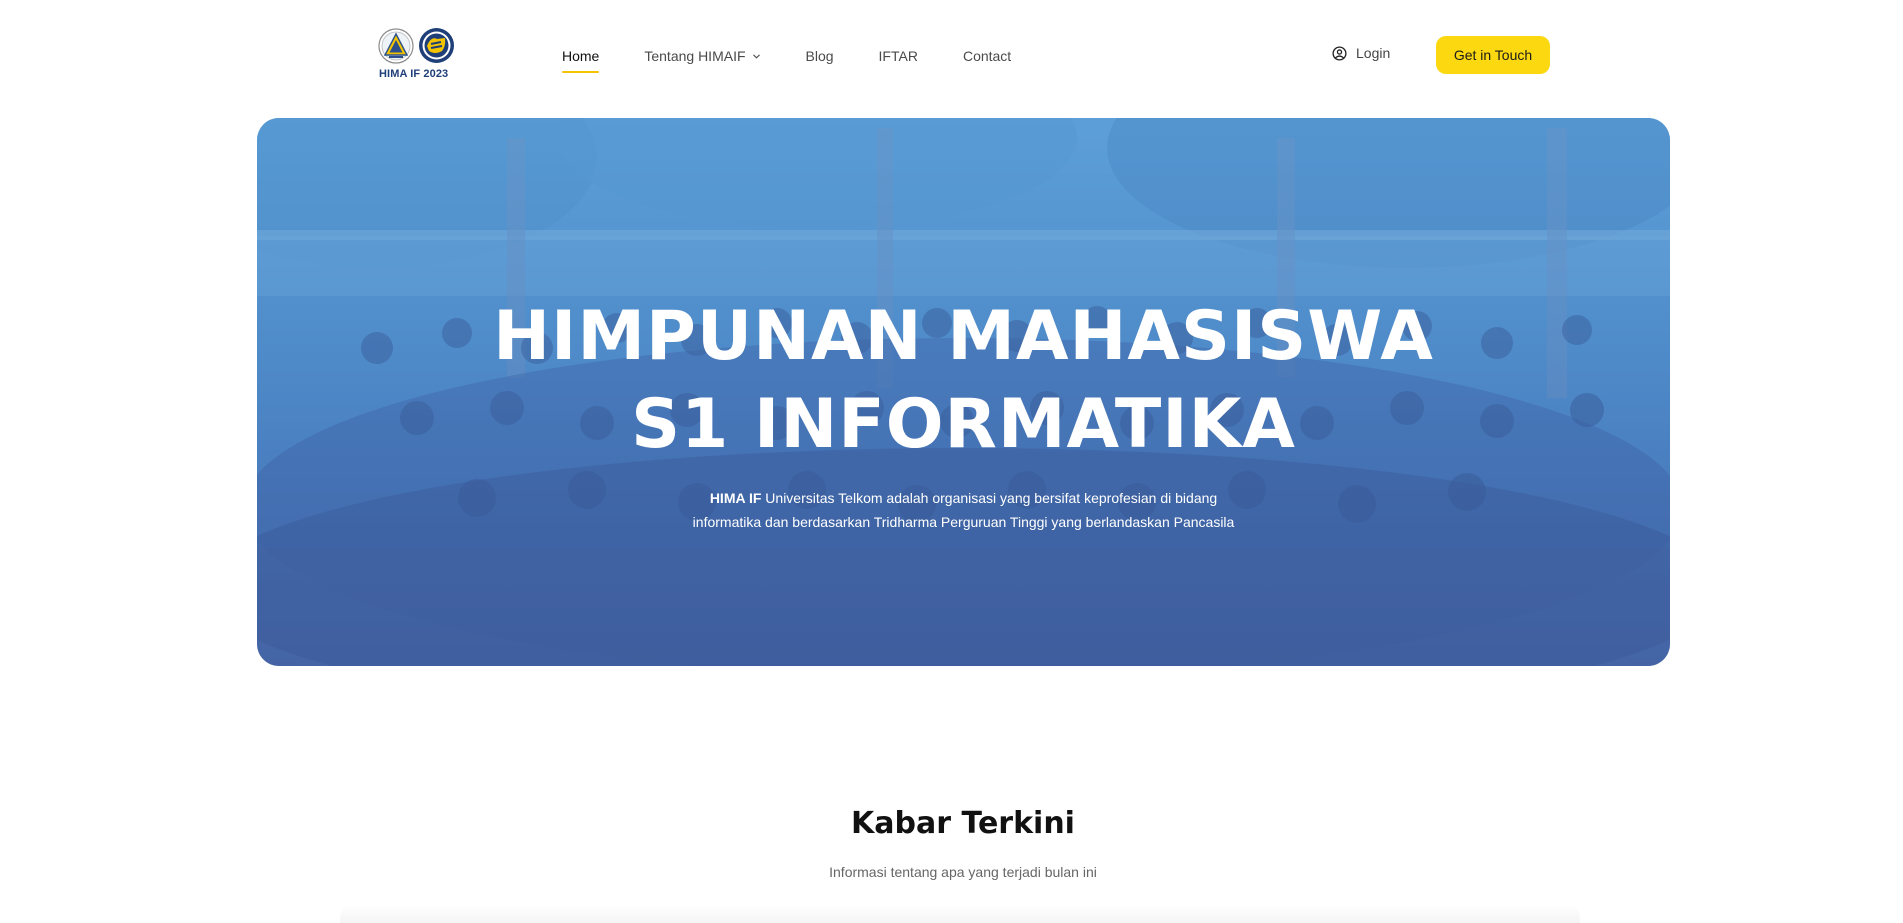 This screenshot has height=923, width=1903. I want to click on nav-item-blog: Blog, so click(820, 56).